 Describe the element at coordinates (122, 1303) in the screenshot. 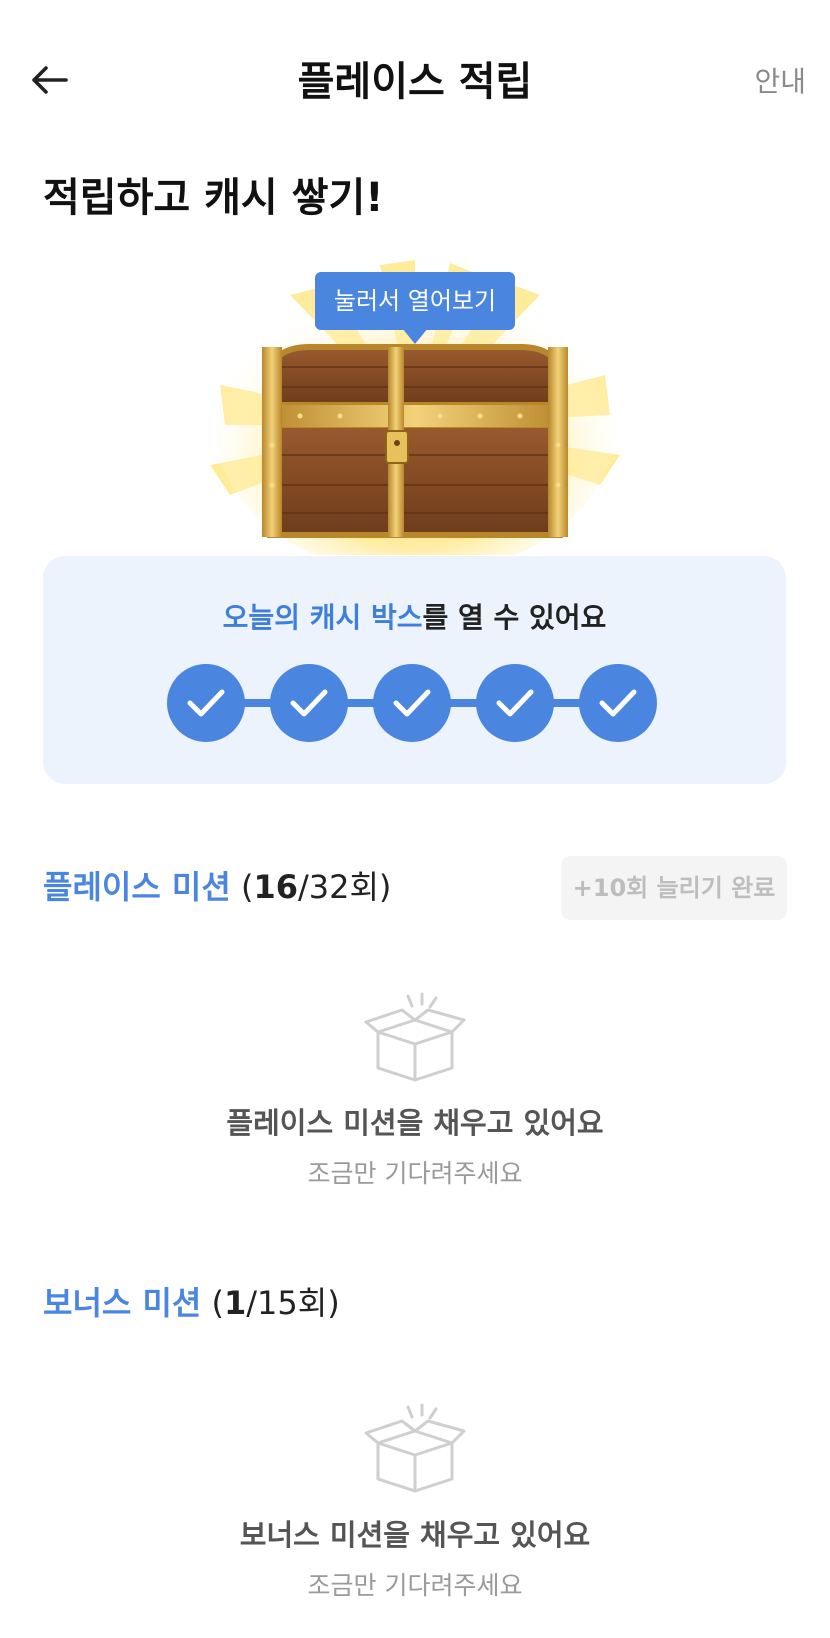

I see `bonus-mission-label: 보너스 미션` at that location.